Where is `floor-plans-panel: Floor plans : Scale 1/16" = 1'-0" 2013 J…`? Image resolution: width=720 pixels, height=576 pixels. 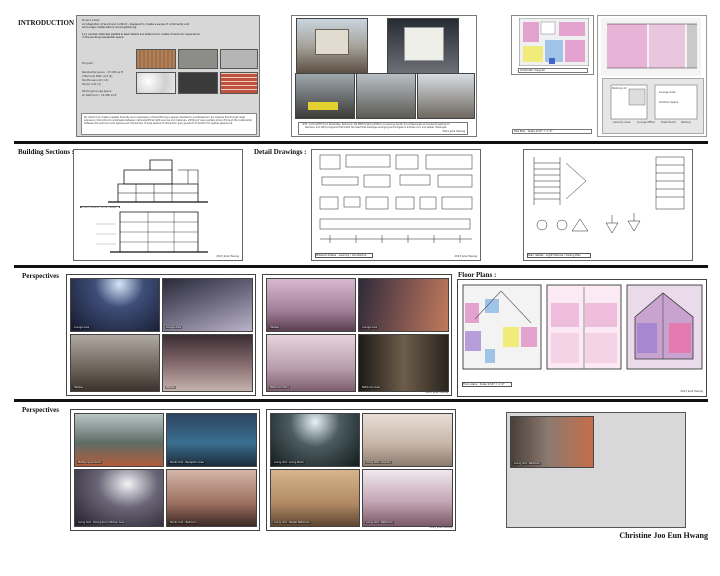
floor-plans-panel: Floor plans : Scale 1/16" = 1'-0" 2013 J… is located at coordinates (582, 338).